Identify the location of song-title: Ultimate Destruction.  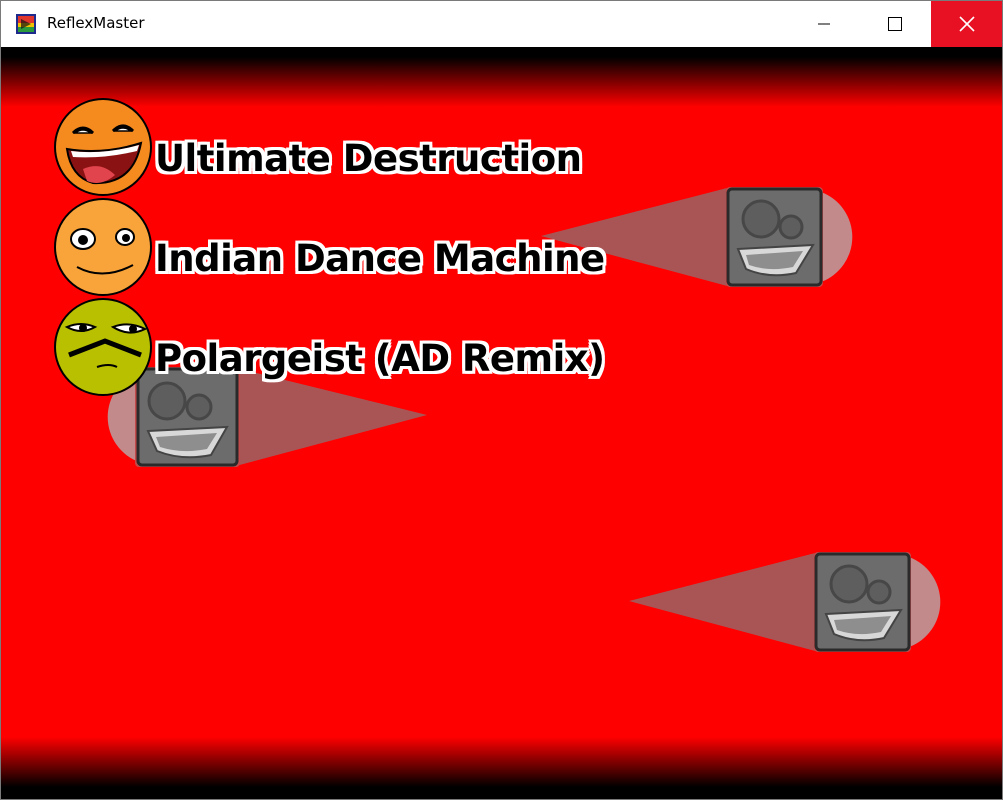
(368, 158).